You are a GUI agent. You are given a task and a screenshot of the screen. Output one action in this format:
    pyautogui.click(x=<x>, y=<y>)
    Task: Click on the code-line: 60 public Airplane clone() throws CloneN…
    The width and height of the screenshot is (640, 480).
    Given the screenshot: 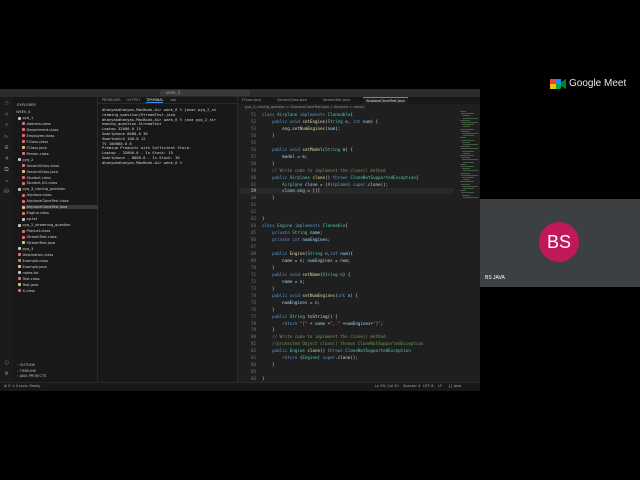 What is the action you would take?
    pyautogui.click(x=346, y=177)
    